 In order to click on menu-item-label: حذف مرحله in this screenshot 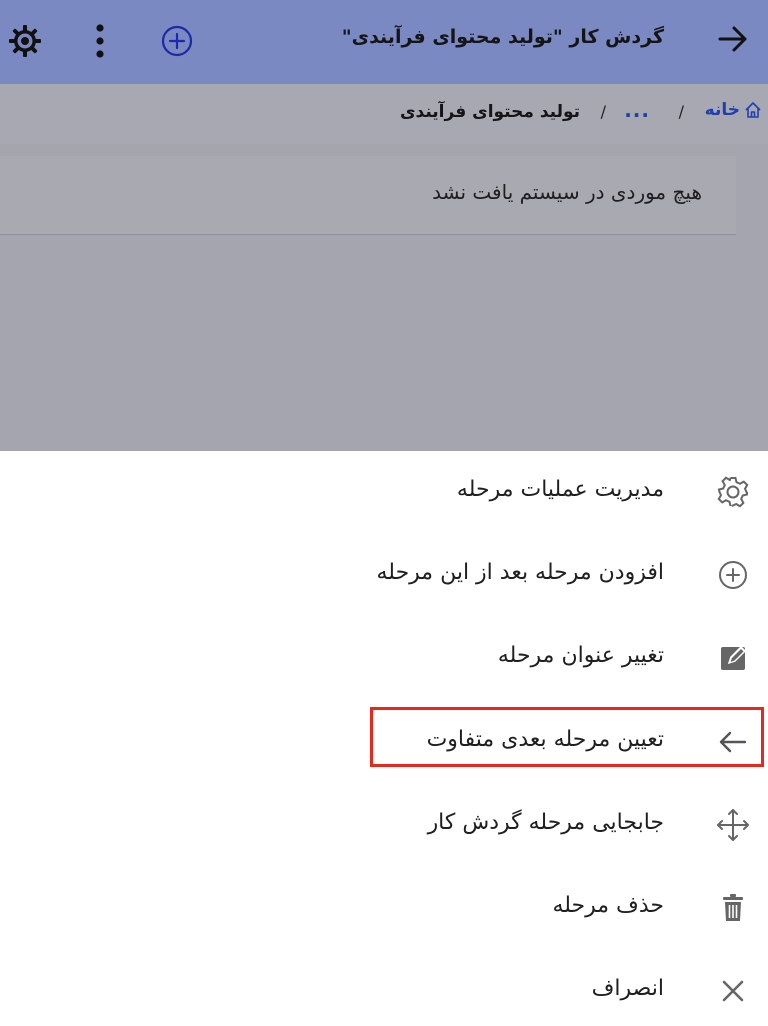, I will do `click(608, 905)`.